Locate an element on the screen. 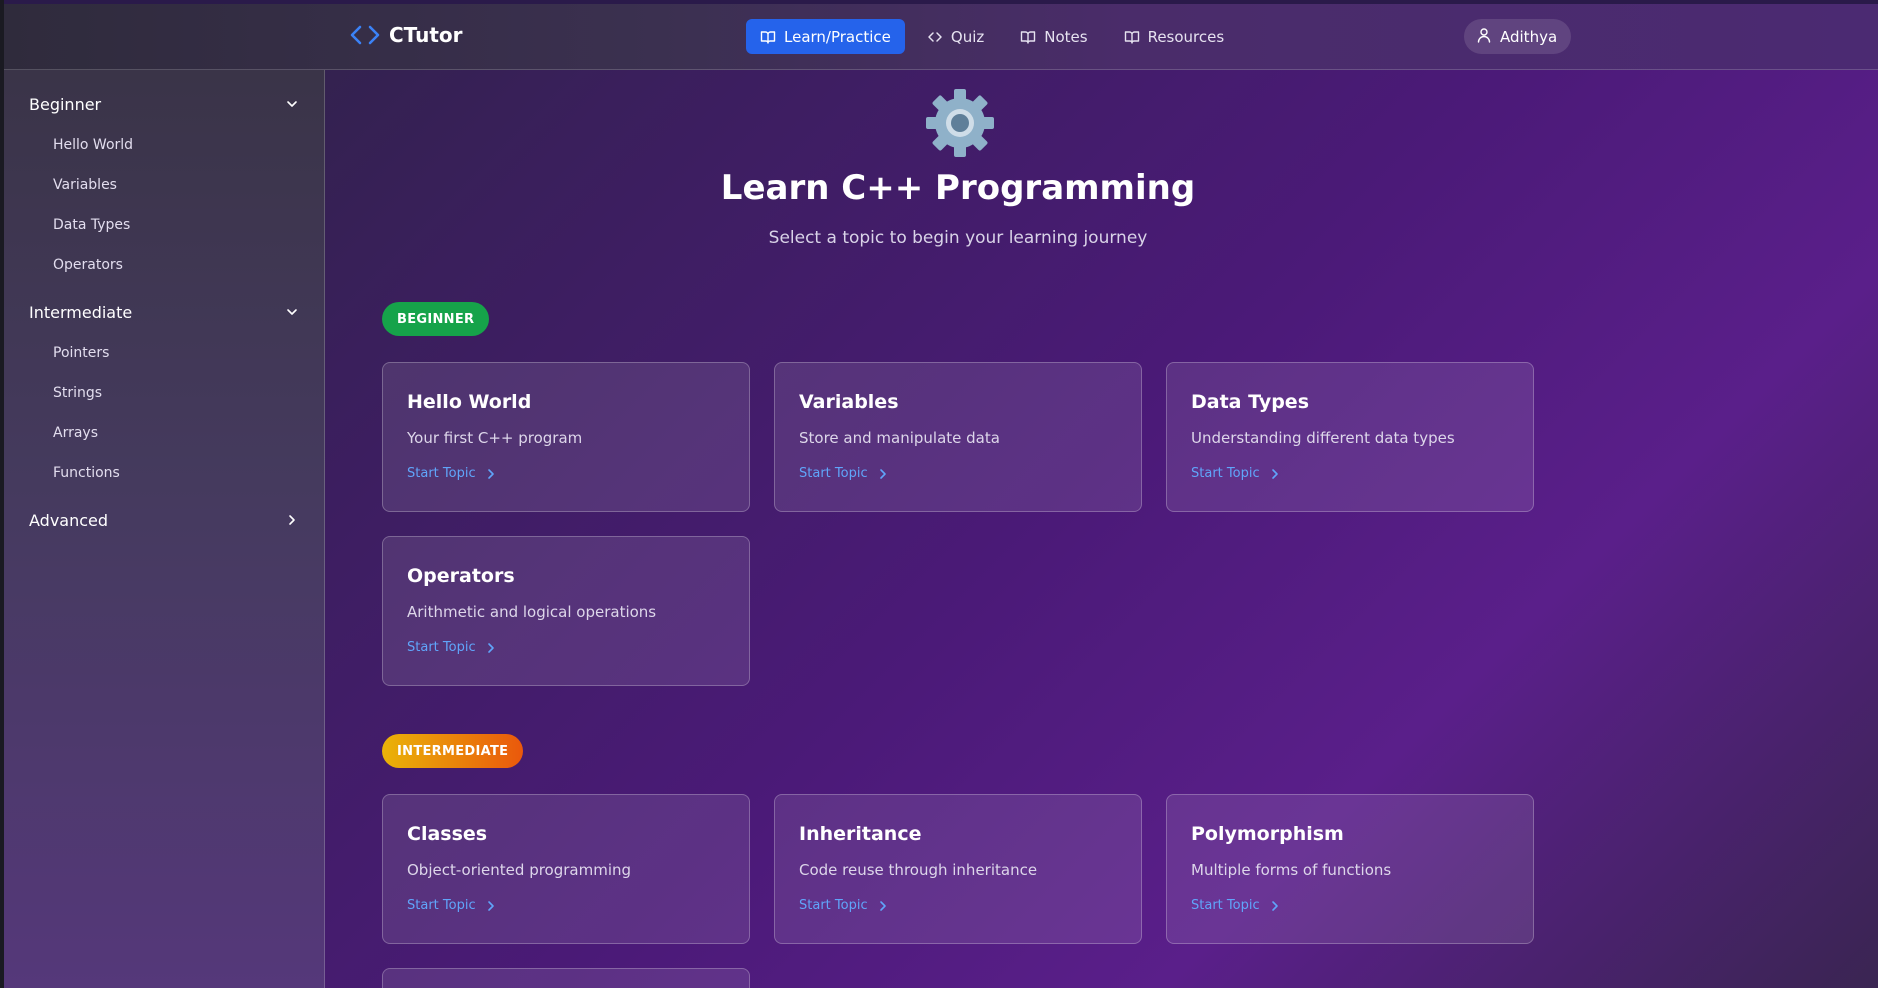 Image resolution: width=1878 pixels, height=988 pixels. card-title: Data Types is located at coordinates (1250, 402).